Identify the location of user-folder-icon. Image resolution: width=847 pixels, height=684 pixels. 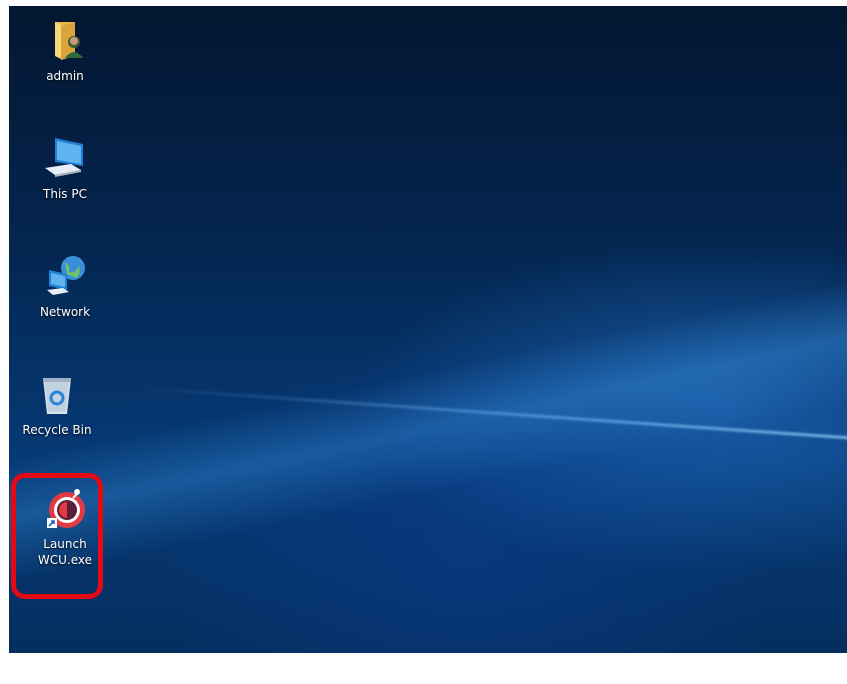
(65, 40).